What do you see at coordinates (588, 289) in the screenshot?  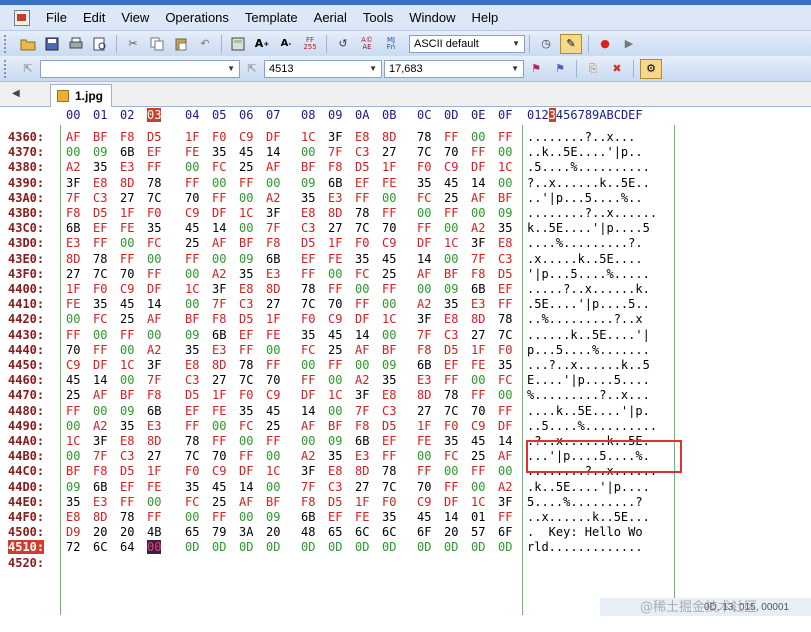 I see `ascii-text: .....?..x......k.` at bounding box center [588, 289].